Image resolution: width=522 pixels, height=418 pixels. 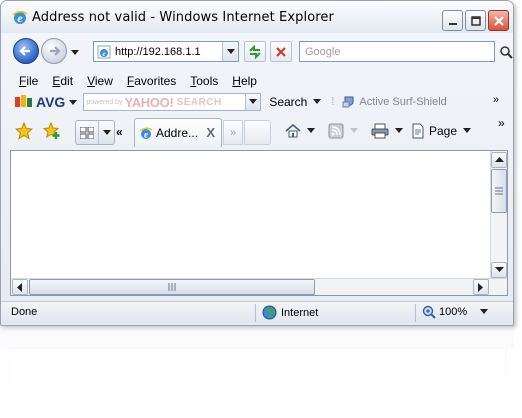 I want to click on menu-help: Help, so click(x=244, y=81).